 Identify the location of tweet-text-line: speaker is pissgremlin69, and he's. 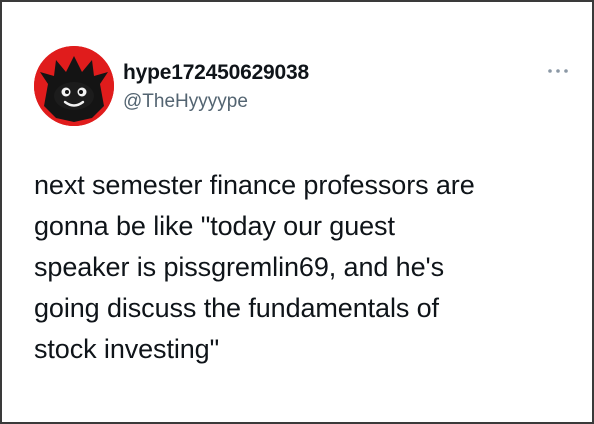
(239, 267).